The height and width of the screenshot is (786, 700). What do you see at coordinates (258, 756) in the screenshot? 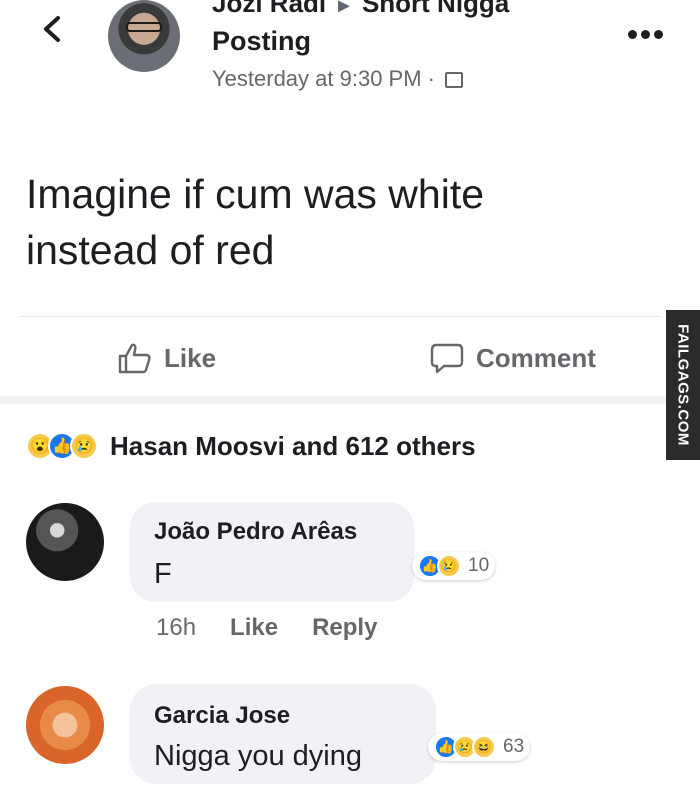
I see `comment-text: Nigga you dying` at bounding box center [258, 756].